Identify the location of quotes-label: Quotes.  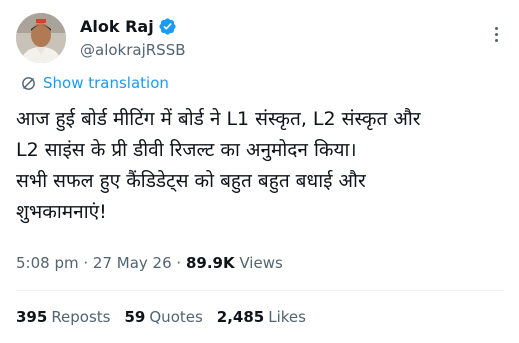
(176, 317).